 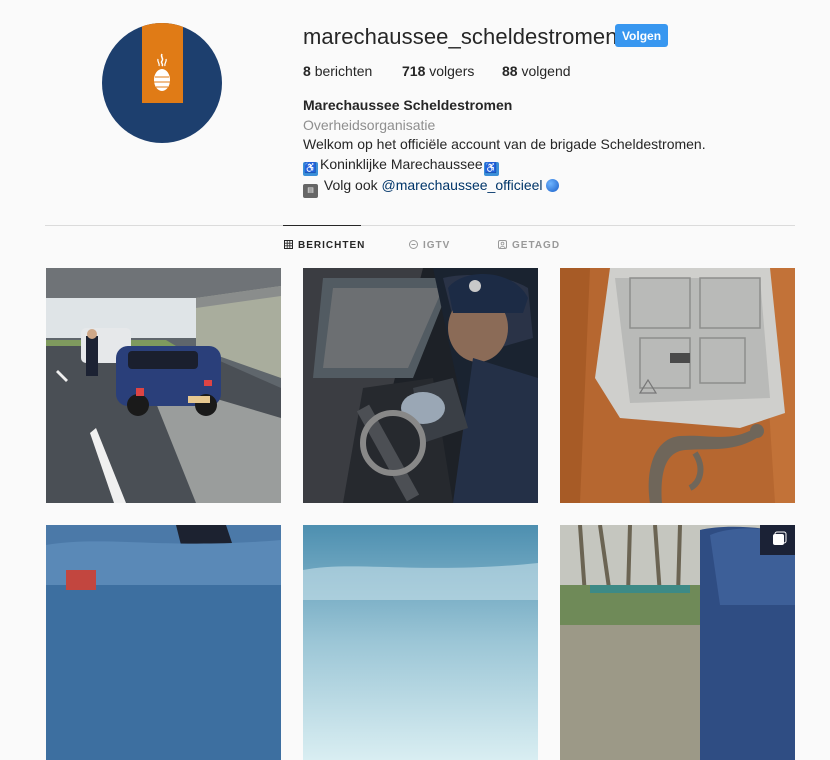 What do you see at coordinates (420, 225) in the screenshot?
I see `tabs-divider` at bounding box center [420, 225].